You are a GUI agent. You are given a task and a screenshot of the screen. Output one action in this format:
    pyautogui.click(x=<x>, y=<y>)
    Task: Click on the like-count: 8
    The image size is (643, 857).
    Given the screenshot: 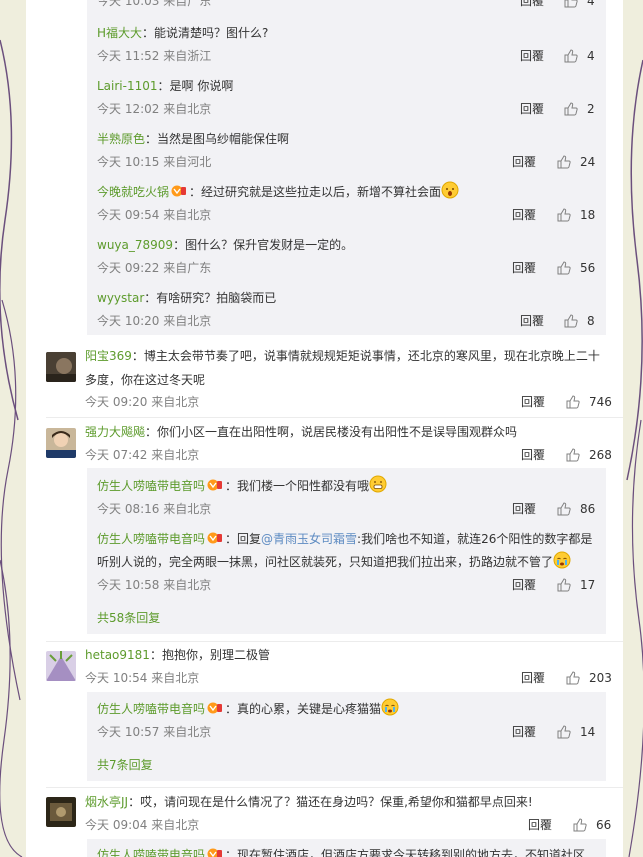 What is the action you would take?
    pyautogui.click(x=591, y=321)
    